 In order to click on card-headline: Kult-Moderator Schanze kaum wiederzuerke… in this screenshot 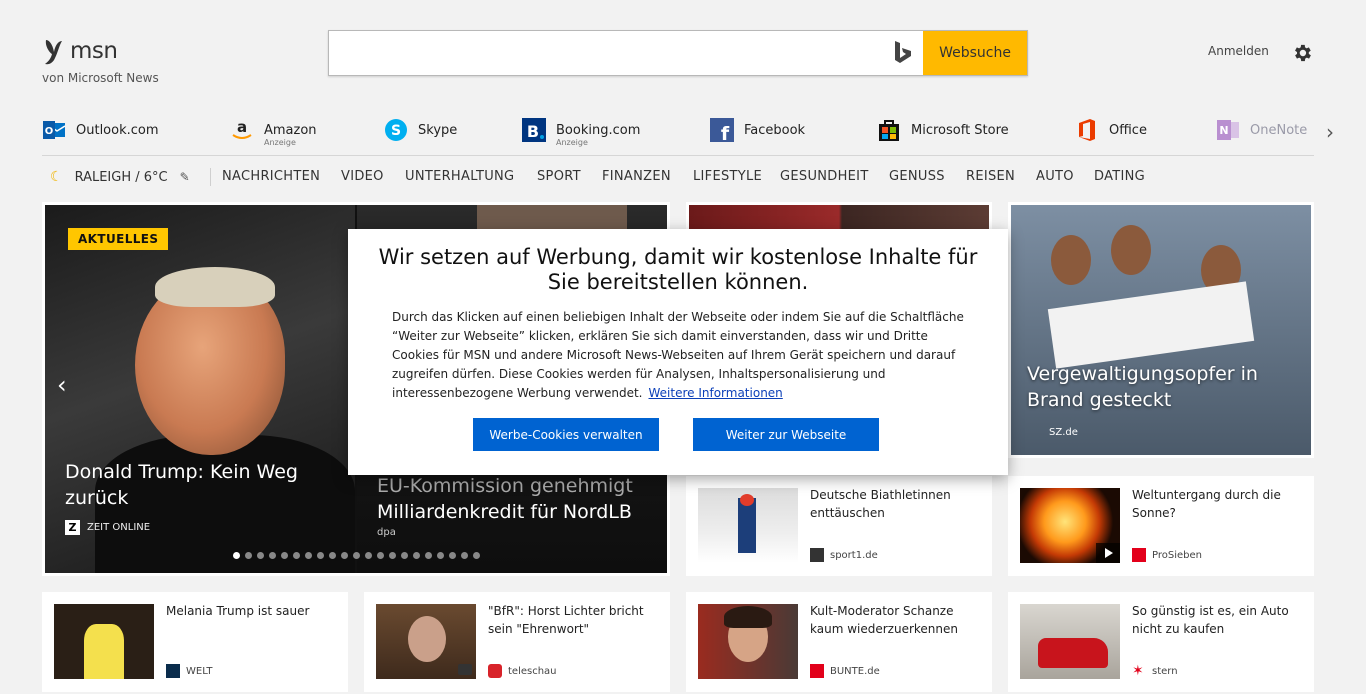, I will do `click(895, 620)`.